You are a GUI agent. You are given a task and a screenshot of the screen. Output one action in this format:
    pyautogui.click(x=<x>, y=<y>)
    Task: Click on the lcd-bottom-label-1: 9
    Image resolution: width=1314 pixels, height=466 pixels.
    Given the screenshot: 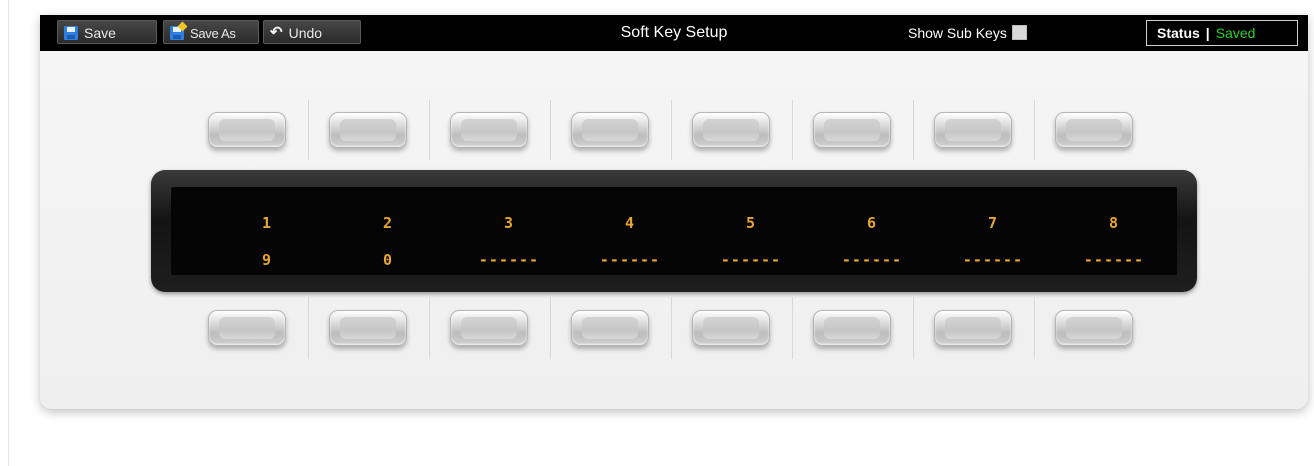 What is the action you would take?
    pyautogui.click(x=267, y=260)
    